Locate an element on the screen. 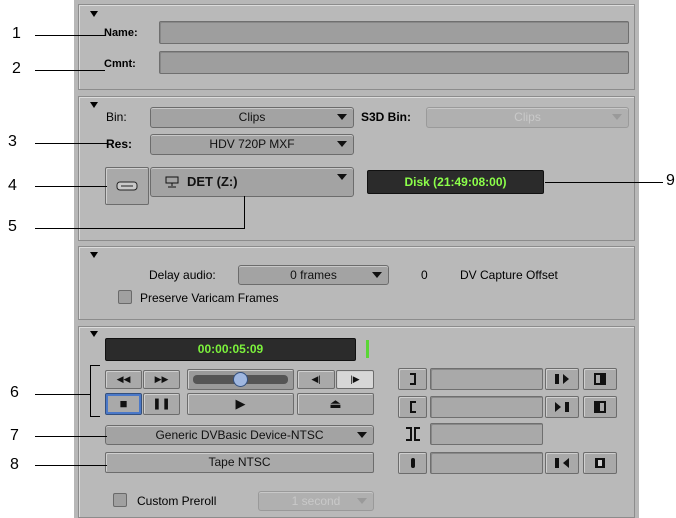  record-button is located at coordinates (600, 463).